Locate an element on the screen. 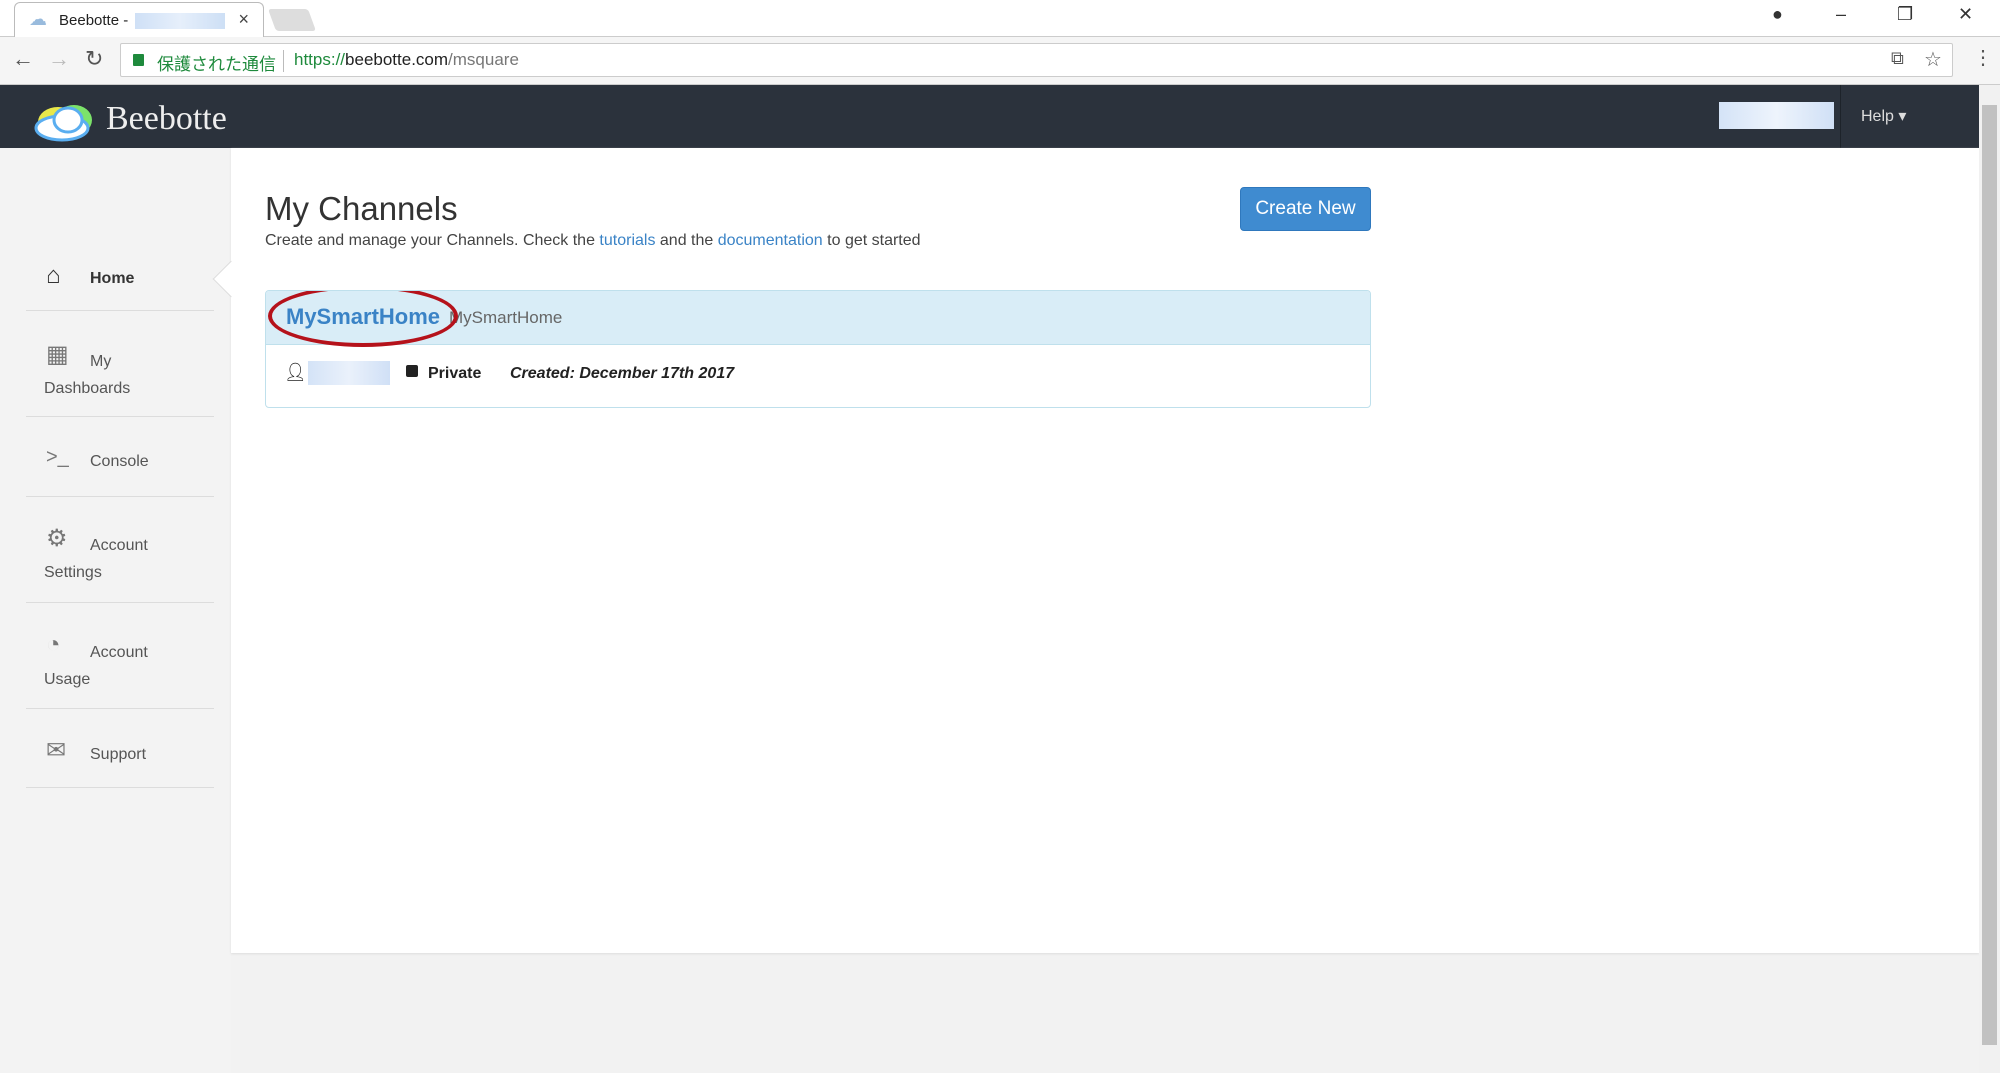  cloud-favicon-icon: ☁ is located at coordinates (38, 19).